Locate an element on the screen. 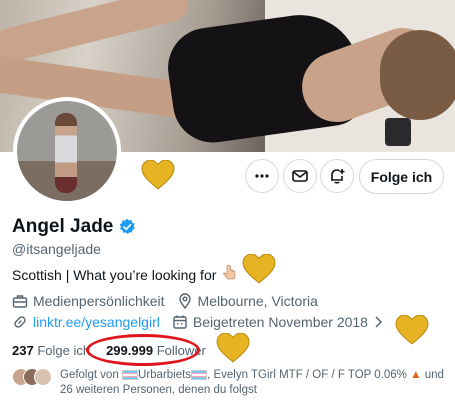 The image size is (455, 400). briefcase-icon is located at coordinates (20, 301).